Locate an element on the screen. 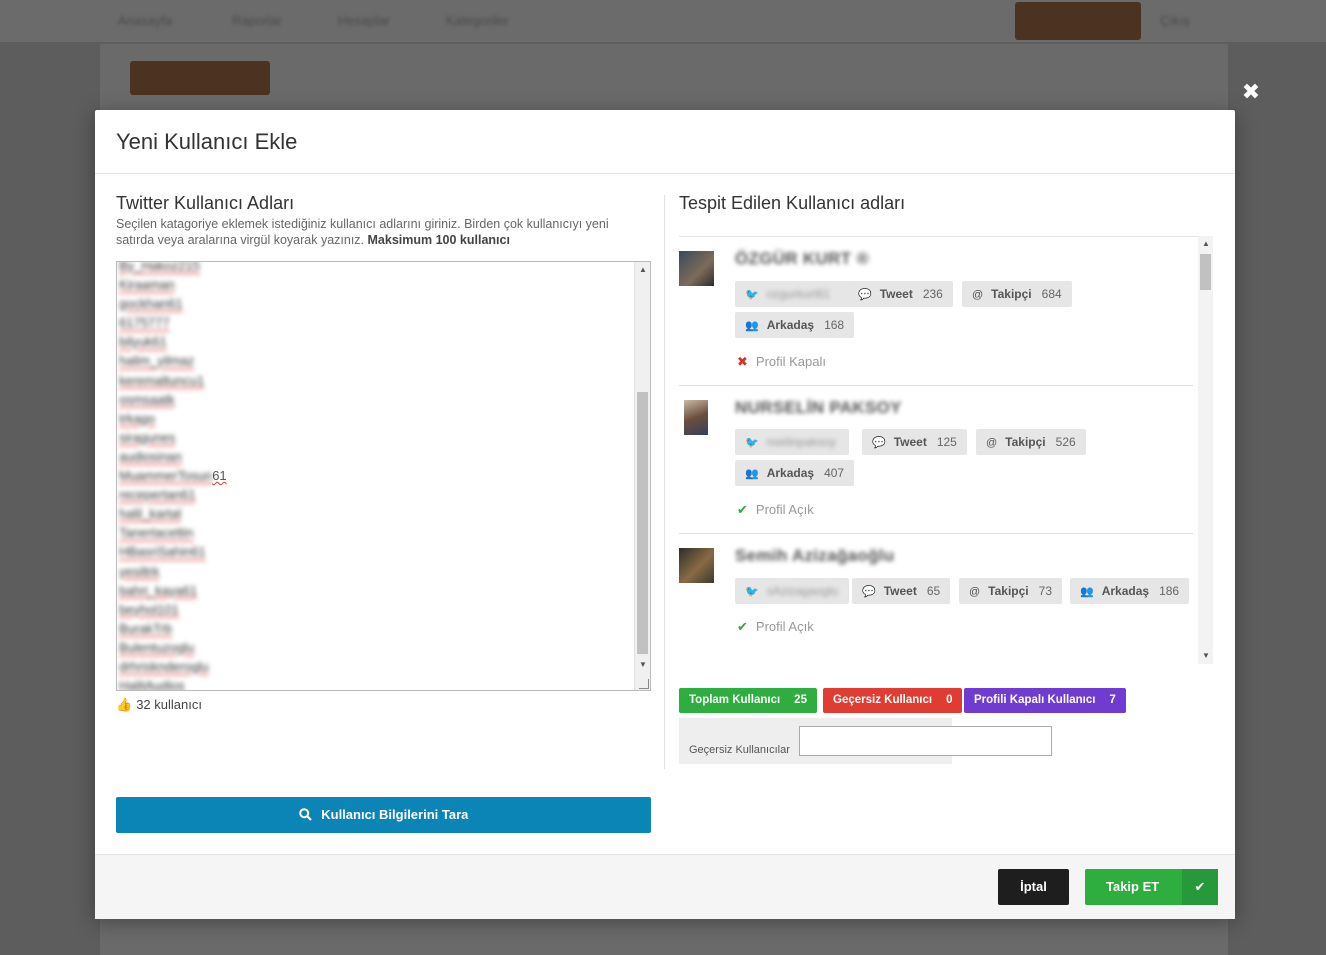 Image resolution: width=1326 pixels, height=955 pixels. username-text: drhrisknderoglu is located at coordinates (164, 666).